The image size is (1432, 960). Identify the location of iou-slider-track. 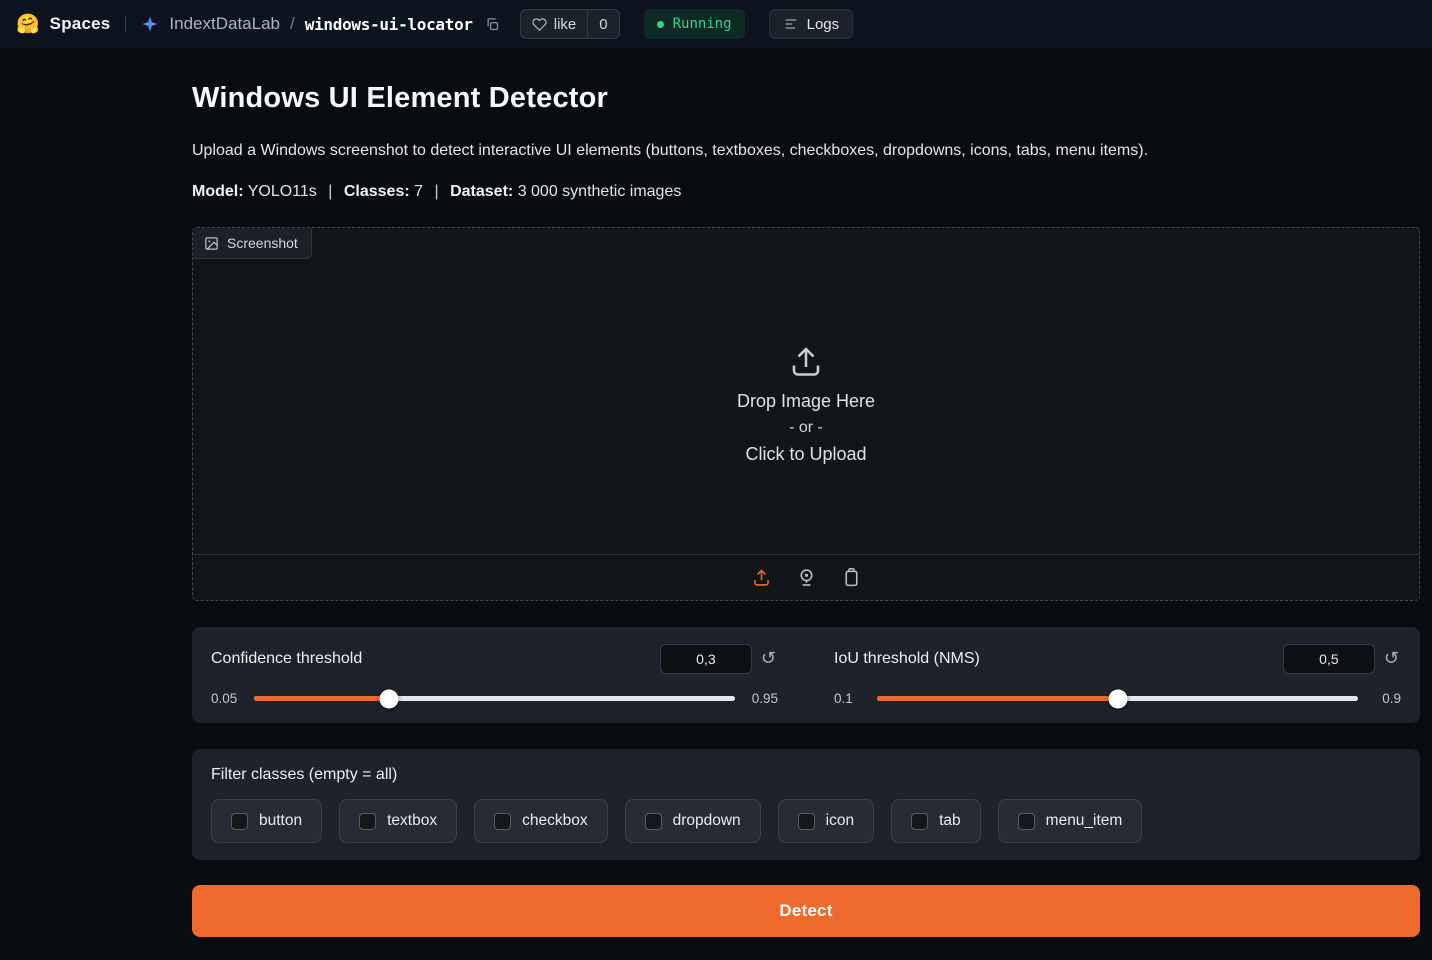
(1117, 698).